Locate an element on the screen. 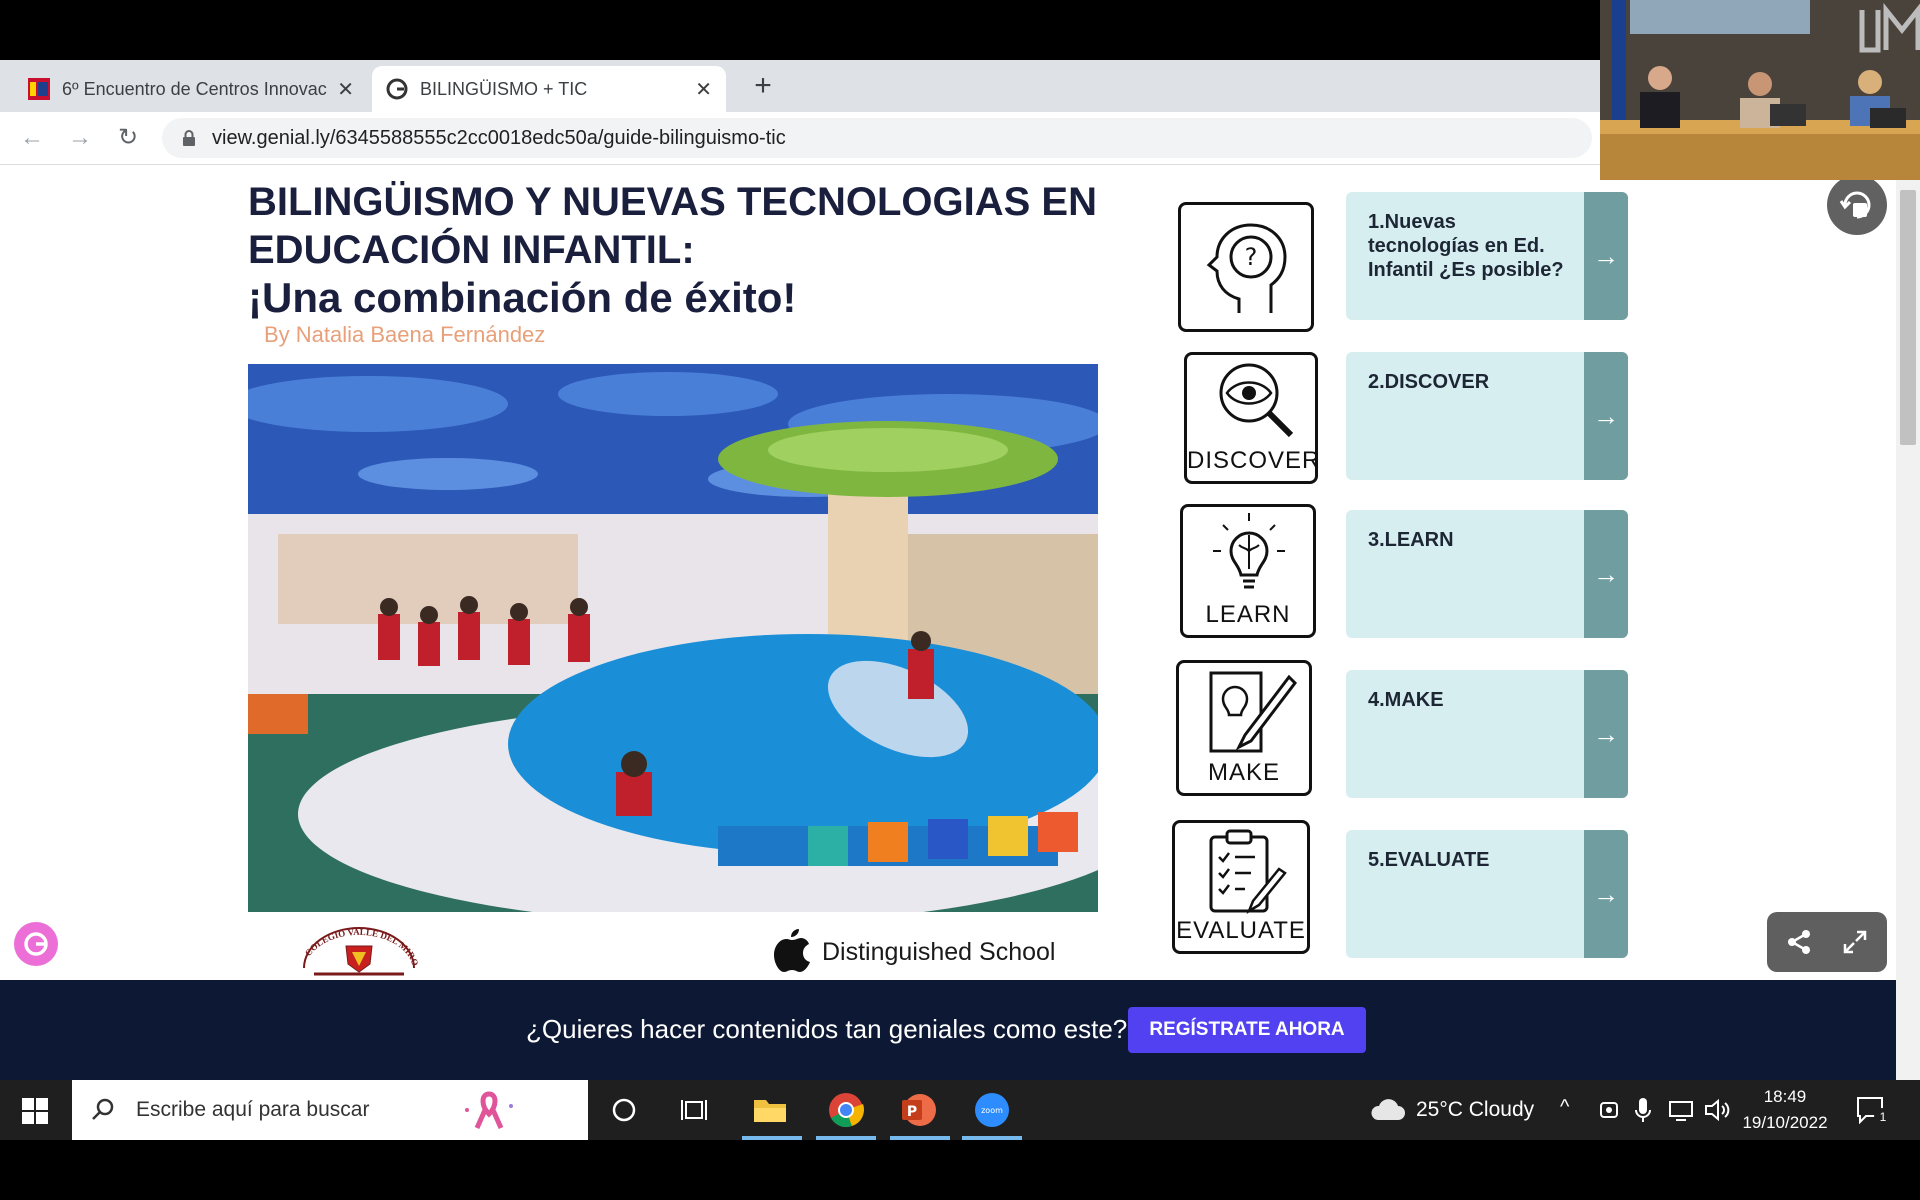  zoom-icon: zoom is located at coordinates (992, 1110).